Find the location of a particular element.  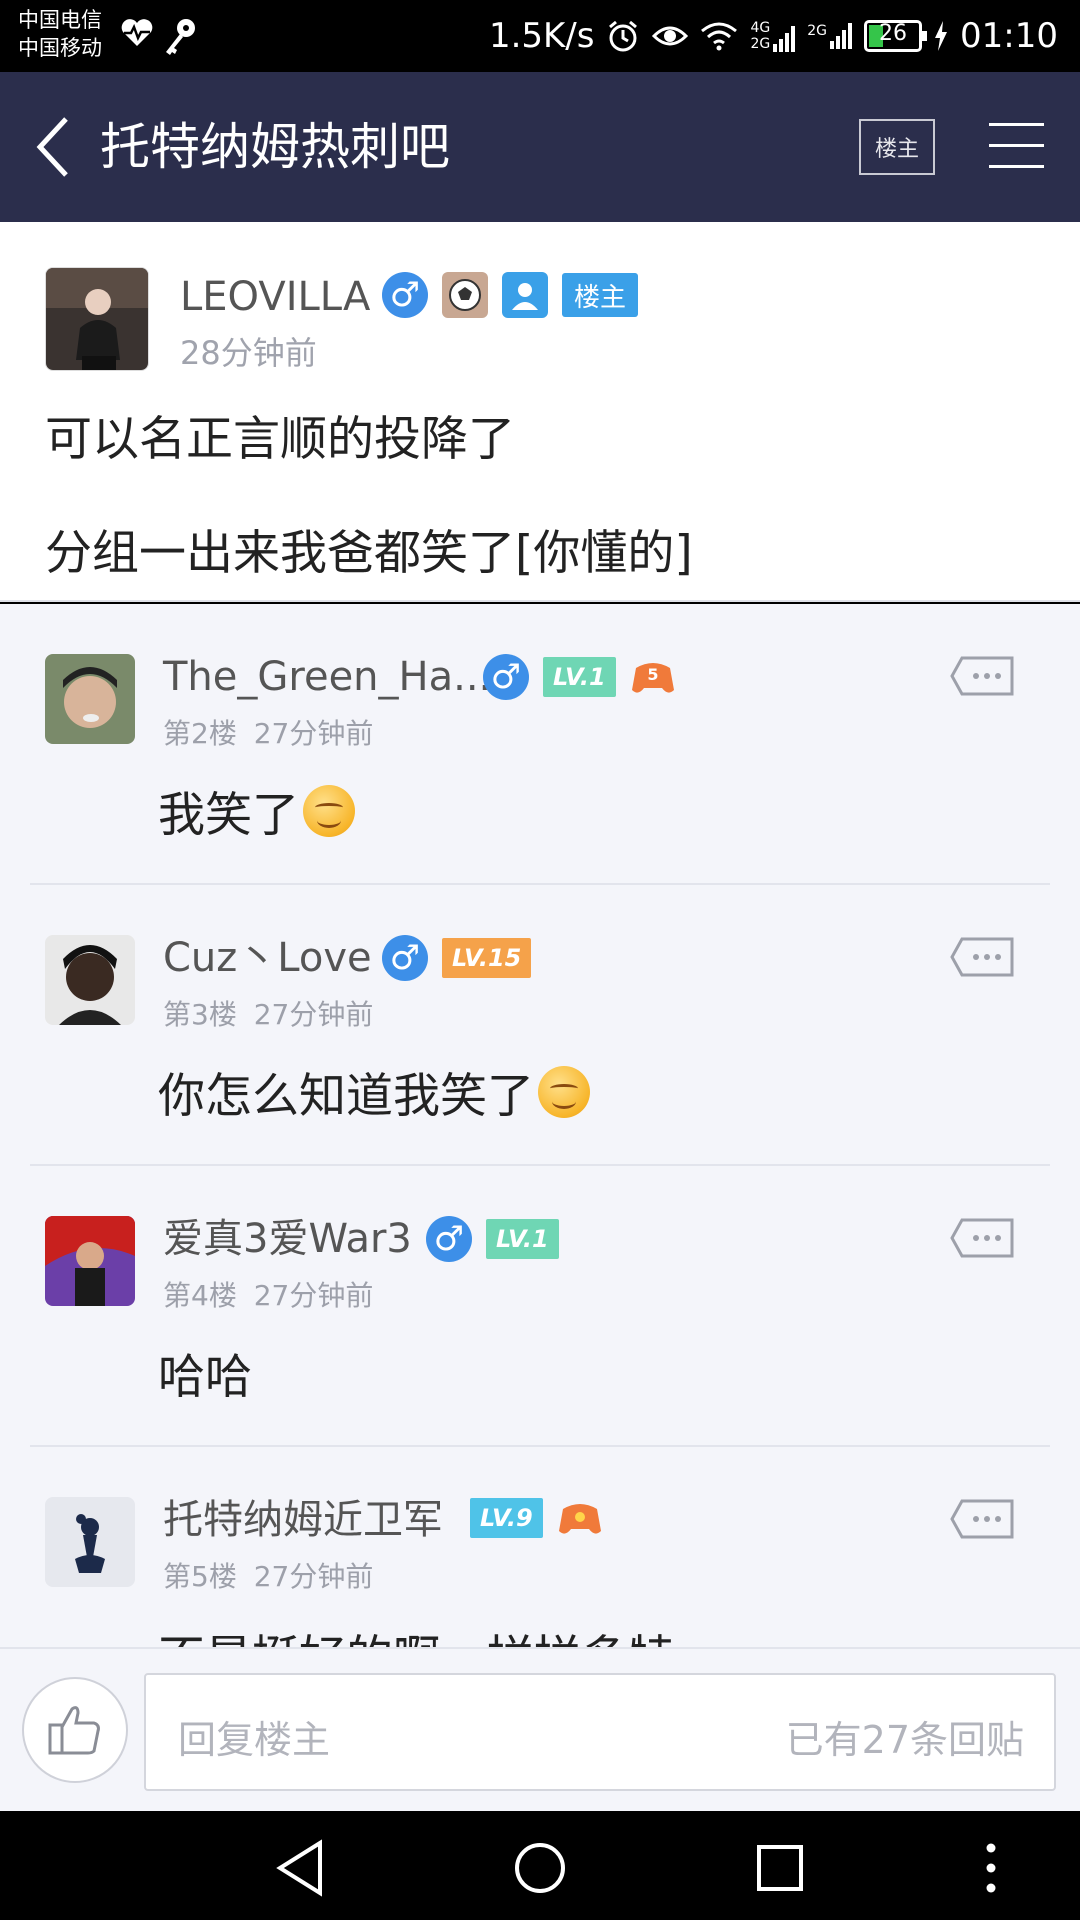

system-nav-bar is located at coordinates (540, 1865).